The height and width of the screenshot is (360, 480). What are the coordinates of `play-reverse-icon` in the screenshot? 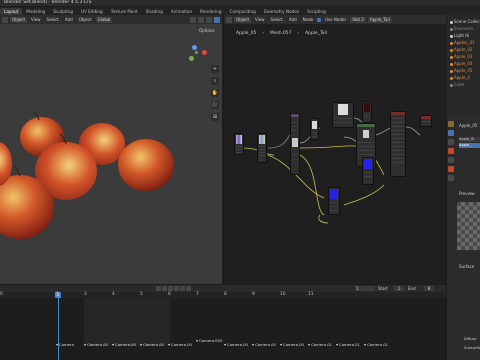 It's located at (170, 288).